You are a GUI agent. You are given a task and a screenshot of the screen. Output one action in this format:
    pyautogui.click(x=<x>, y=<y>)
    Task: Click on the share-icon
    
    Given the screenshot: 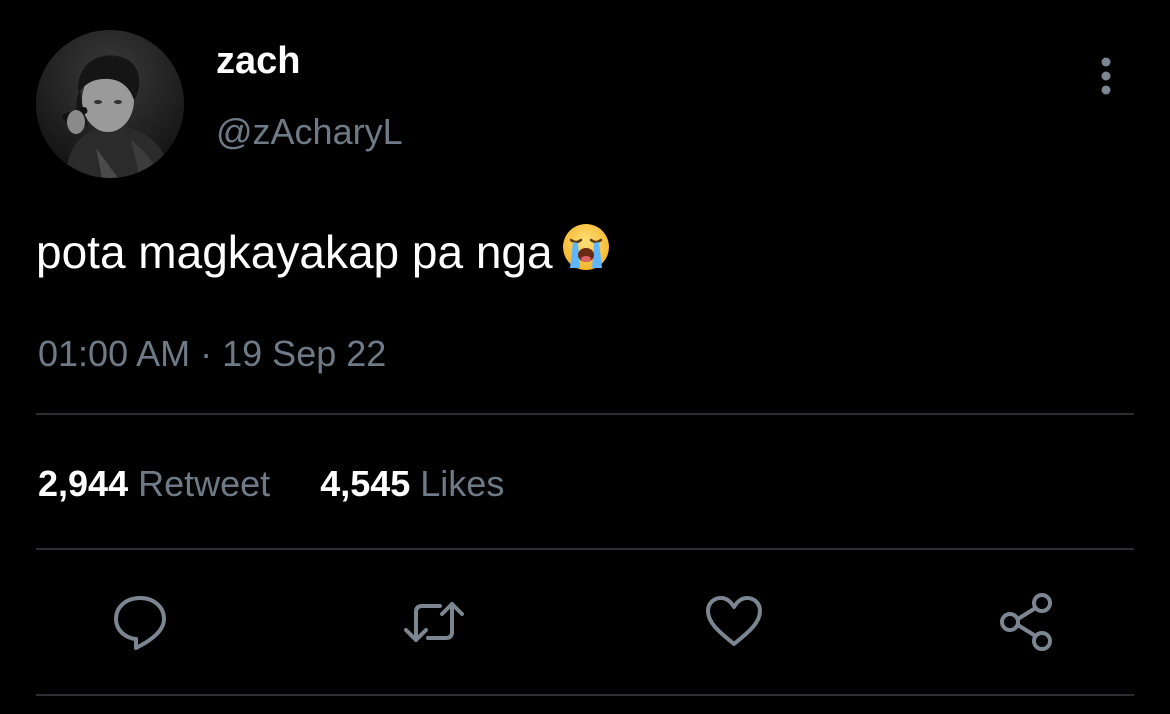 What is the action you would take?
    pyautogui.click(x=1026, y=622)
    